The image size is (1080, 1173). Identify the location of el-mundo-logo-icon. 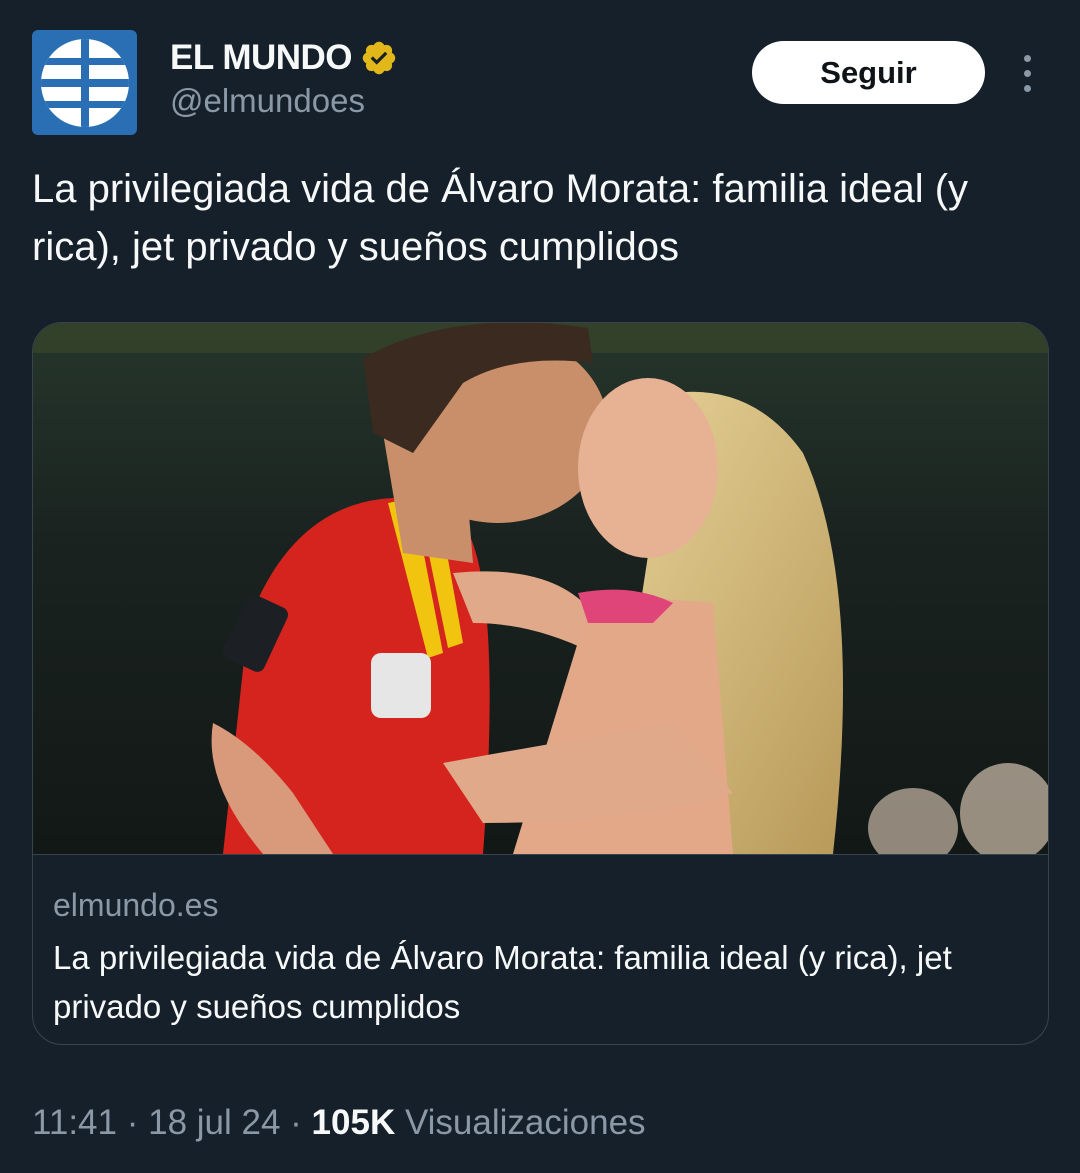
(84, 82).